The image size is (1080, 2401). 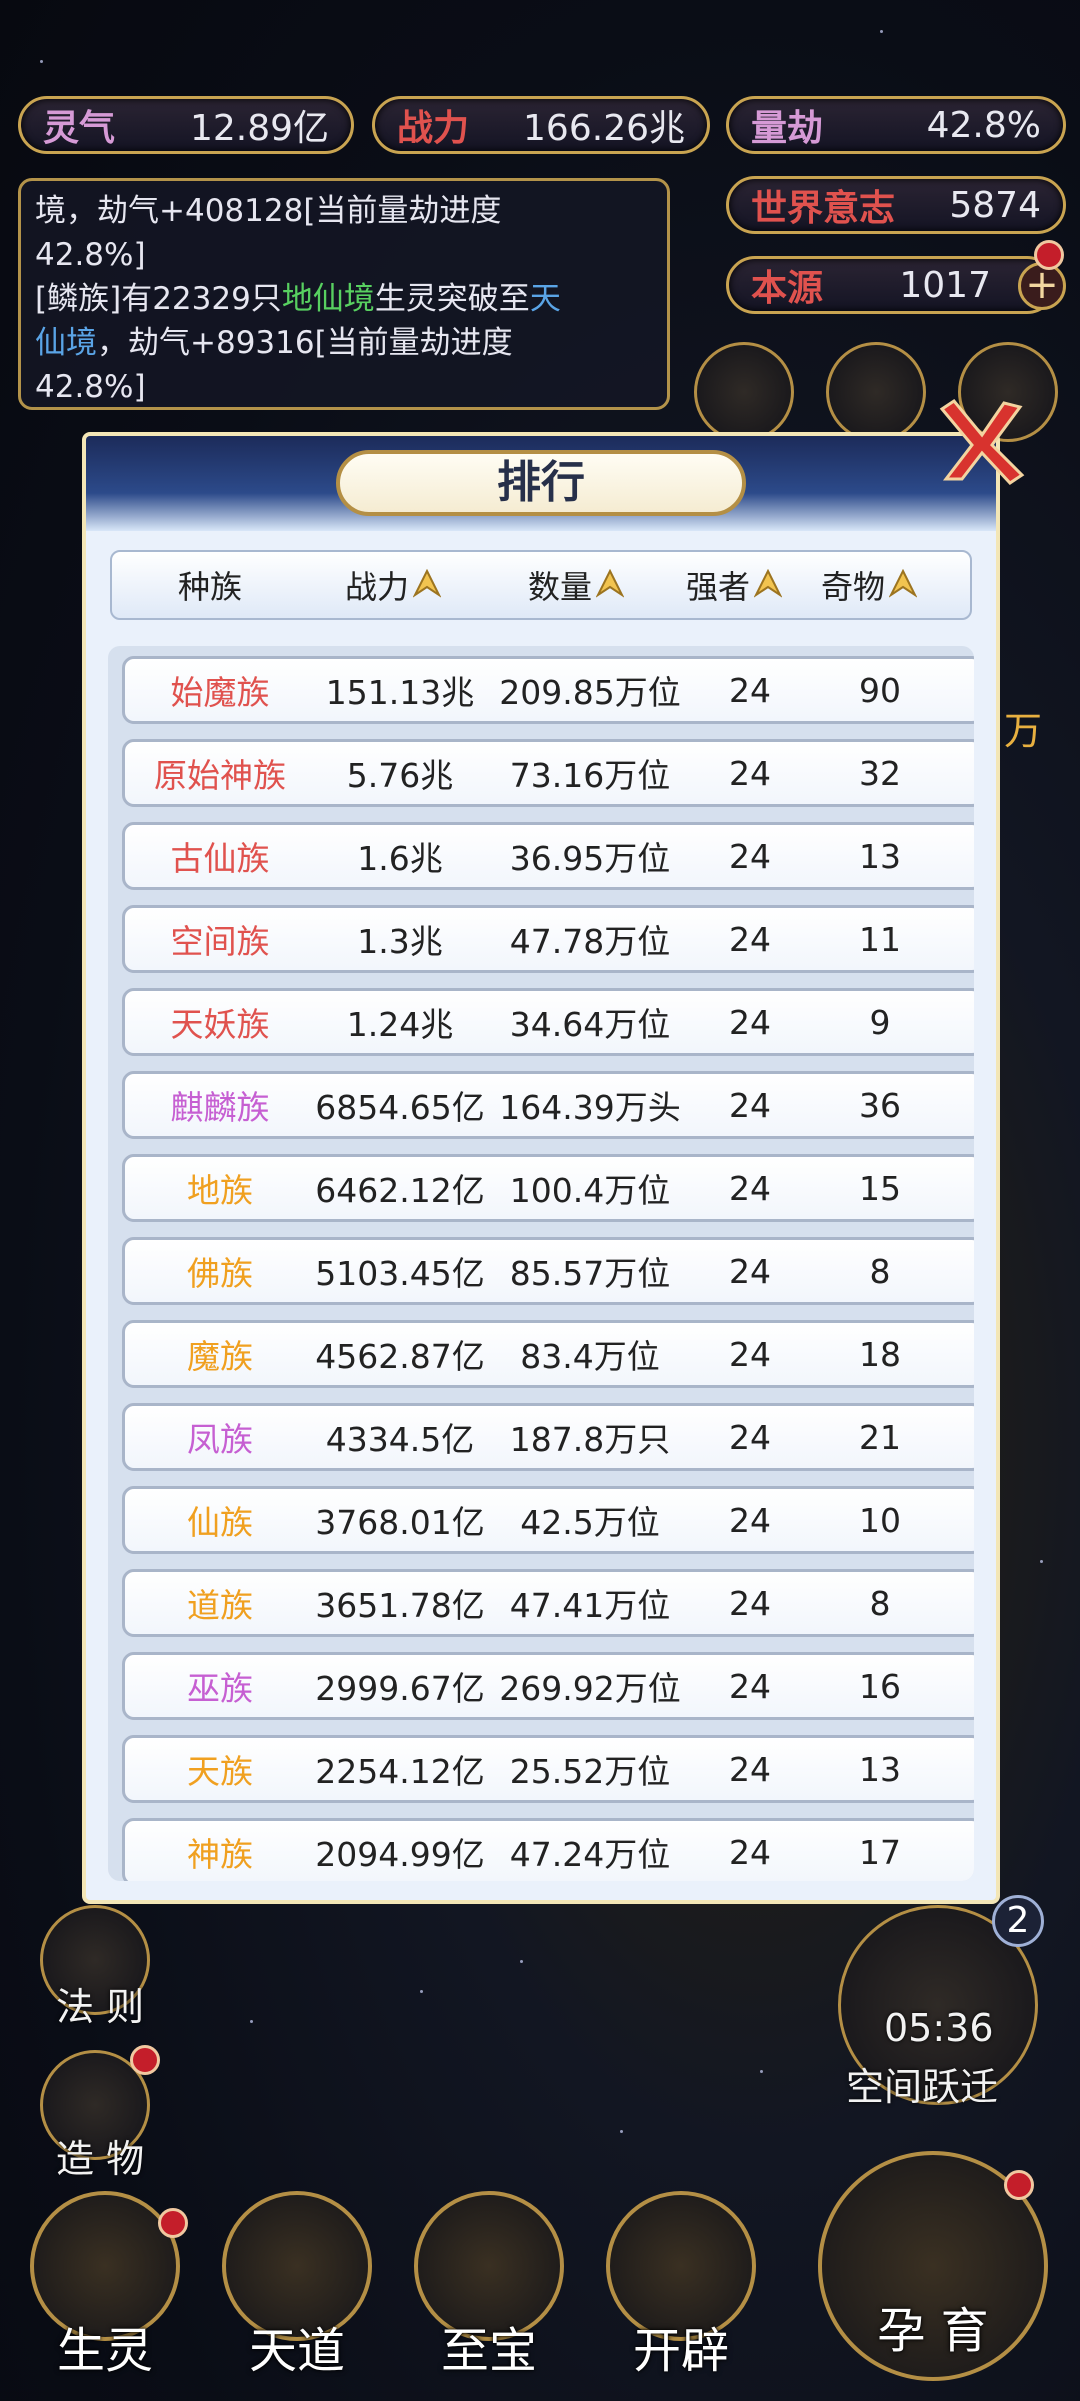 I want to click on benyuan-alert-dot, so click(x=1049, y=255).